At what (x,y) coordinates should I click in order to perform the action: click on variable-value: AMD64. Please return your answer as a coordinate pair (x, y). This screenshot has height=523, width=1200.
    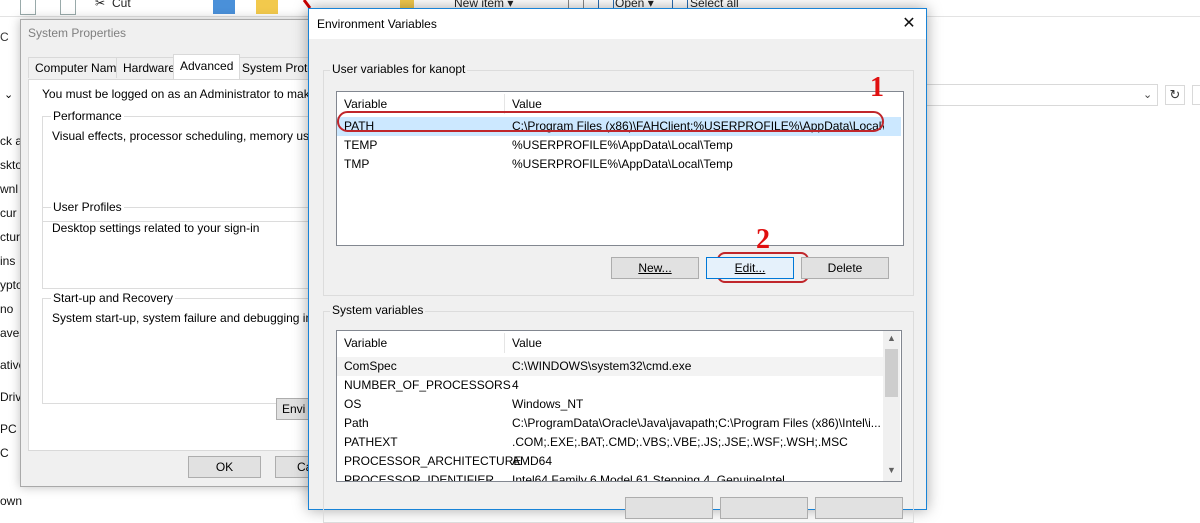
    Looking at the image, I should click on (532, 461).